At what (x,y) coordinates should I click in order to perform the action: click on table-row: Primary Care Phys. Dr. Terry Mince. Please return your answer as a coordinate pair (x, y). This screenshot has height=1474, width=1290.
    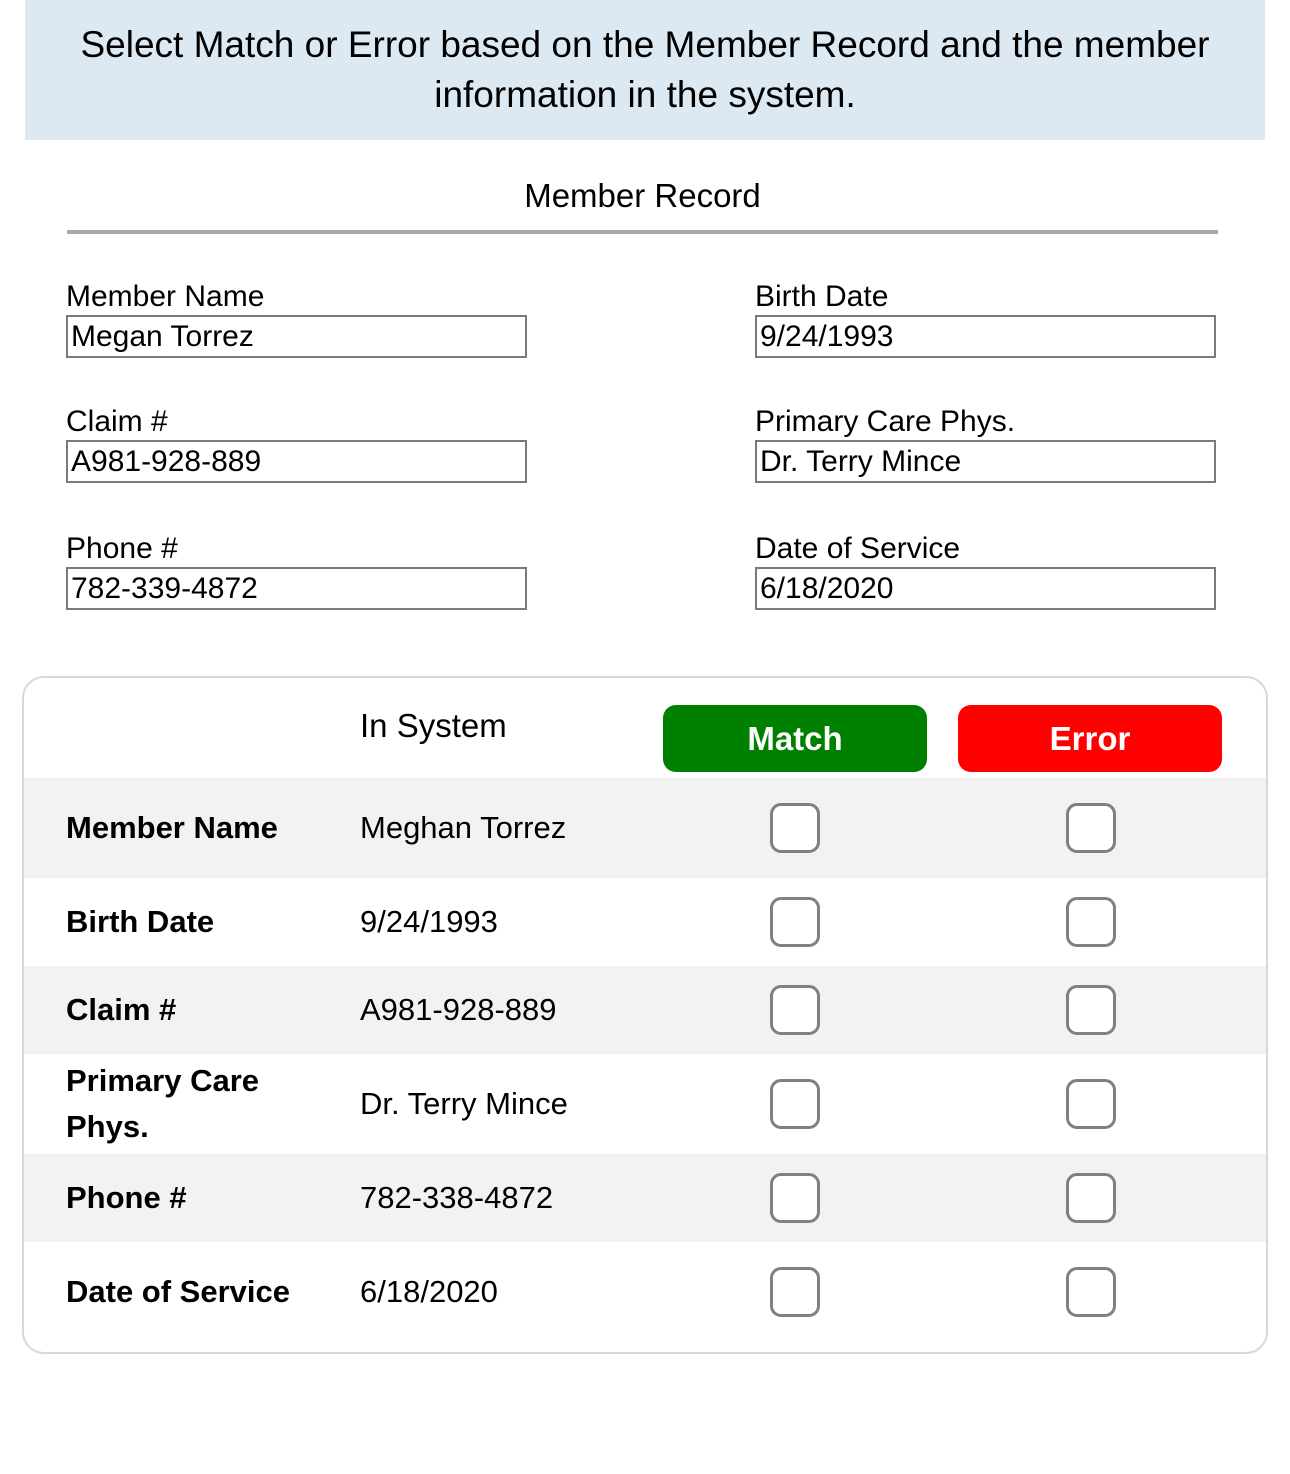
    Looking at the image, I should click on (645, 1104).